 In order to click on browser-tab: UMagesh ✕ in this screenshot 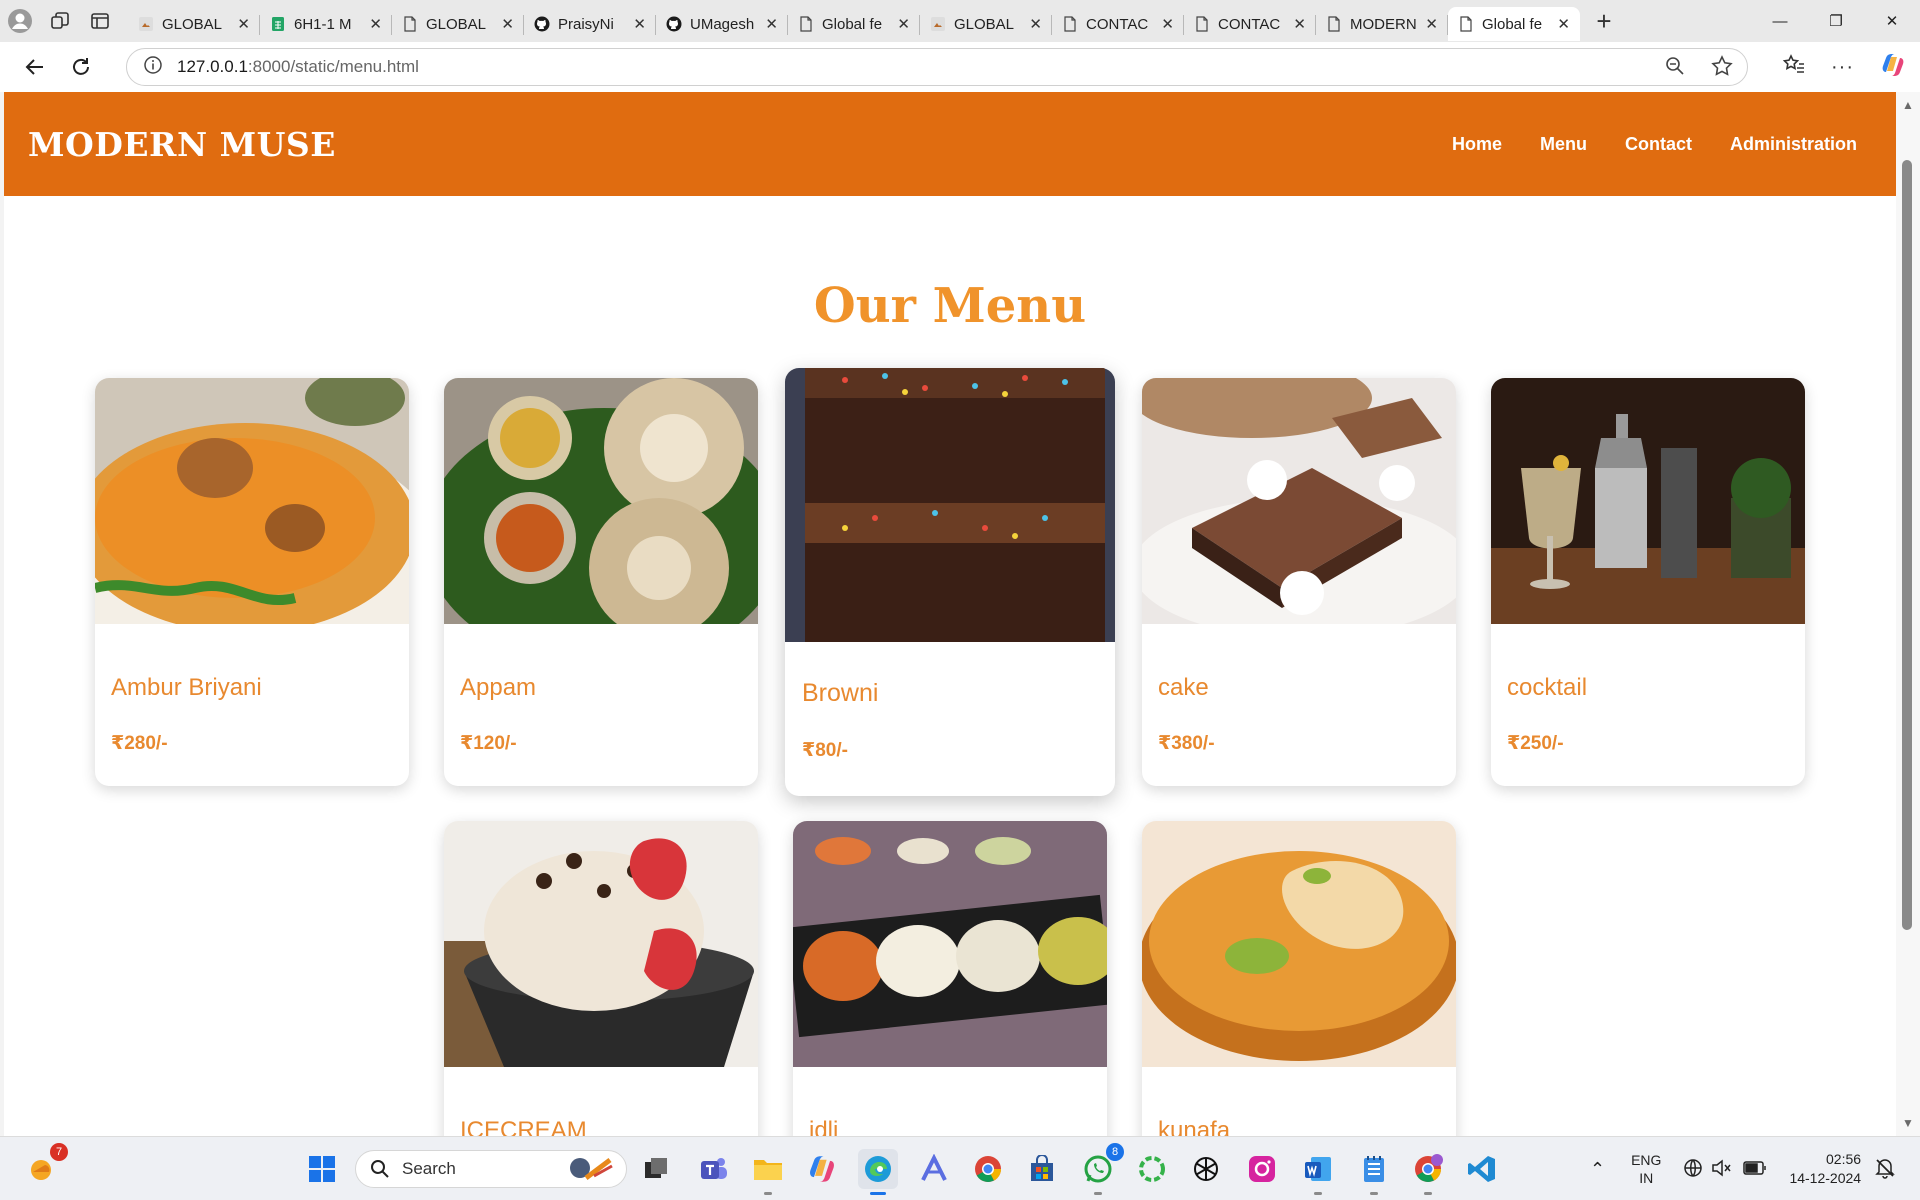, I will do `click(722, 24)`.